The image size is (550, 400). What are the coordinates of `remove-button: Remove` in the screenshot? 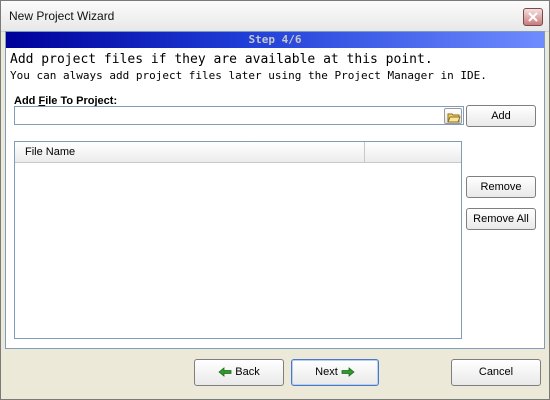 It's located at (501, 187).